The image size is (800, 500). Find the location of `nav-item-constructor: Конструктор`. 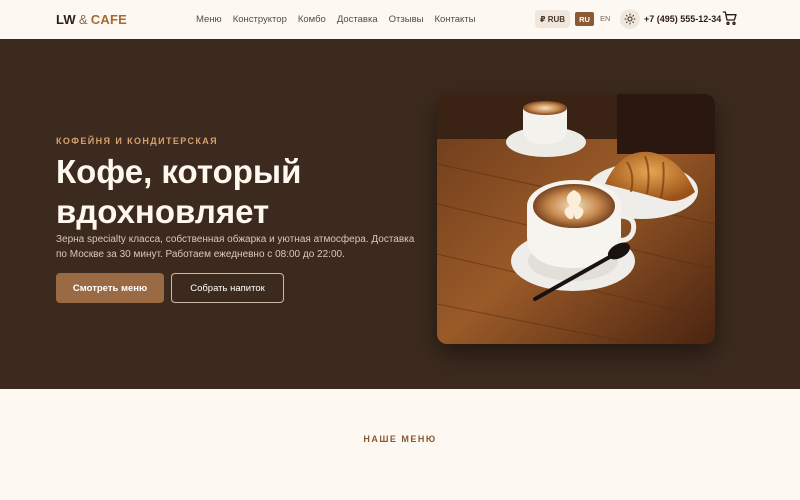

nav-item-constructor: Конструктор is located at coordinates (260, 19).